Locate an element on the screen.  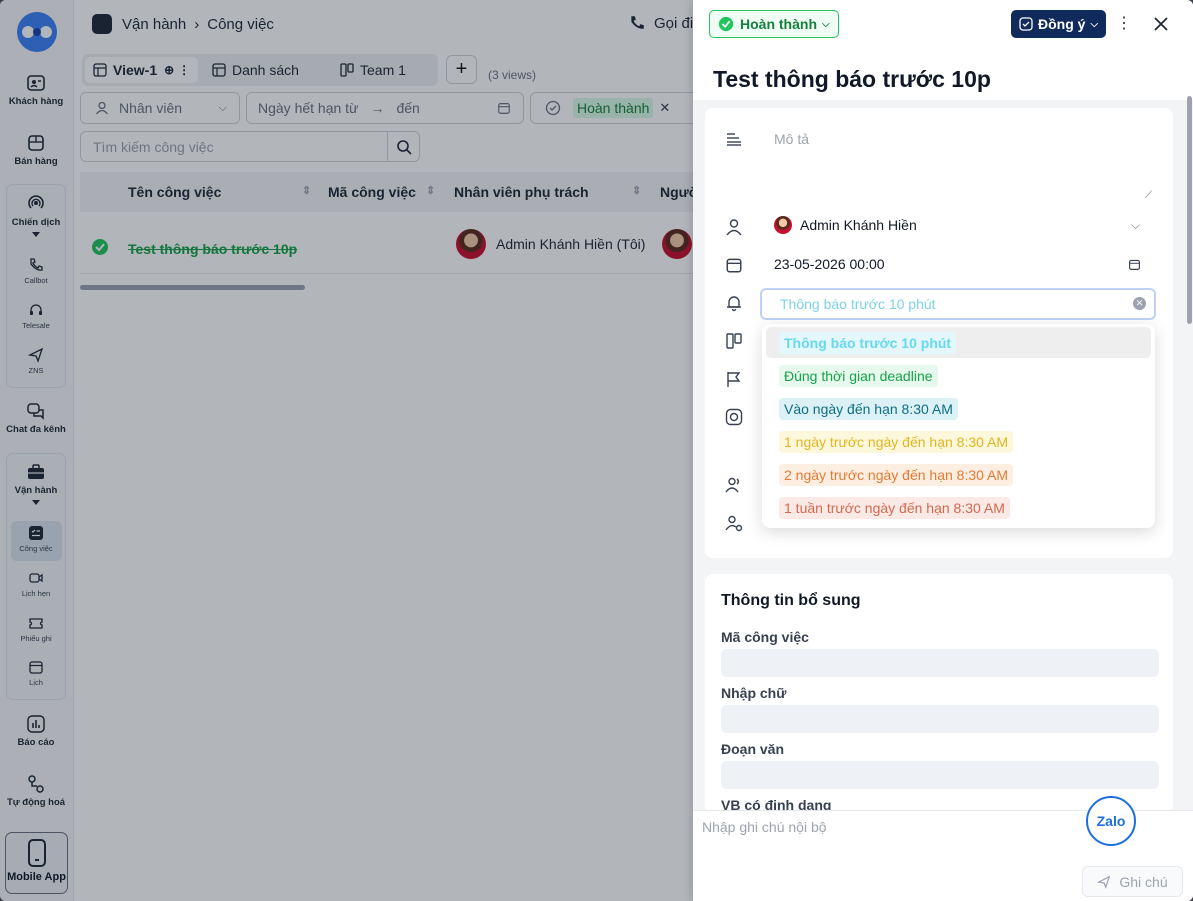
assignee-name: Admin Khánh Hiền is located at coordinates (858, 225).